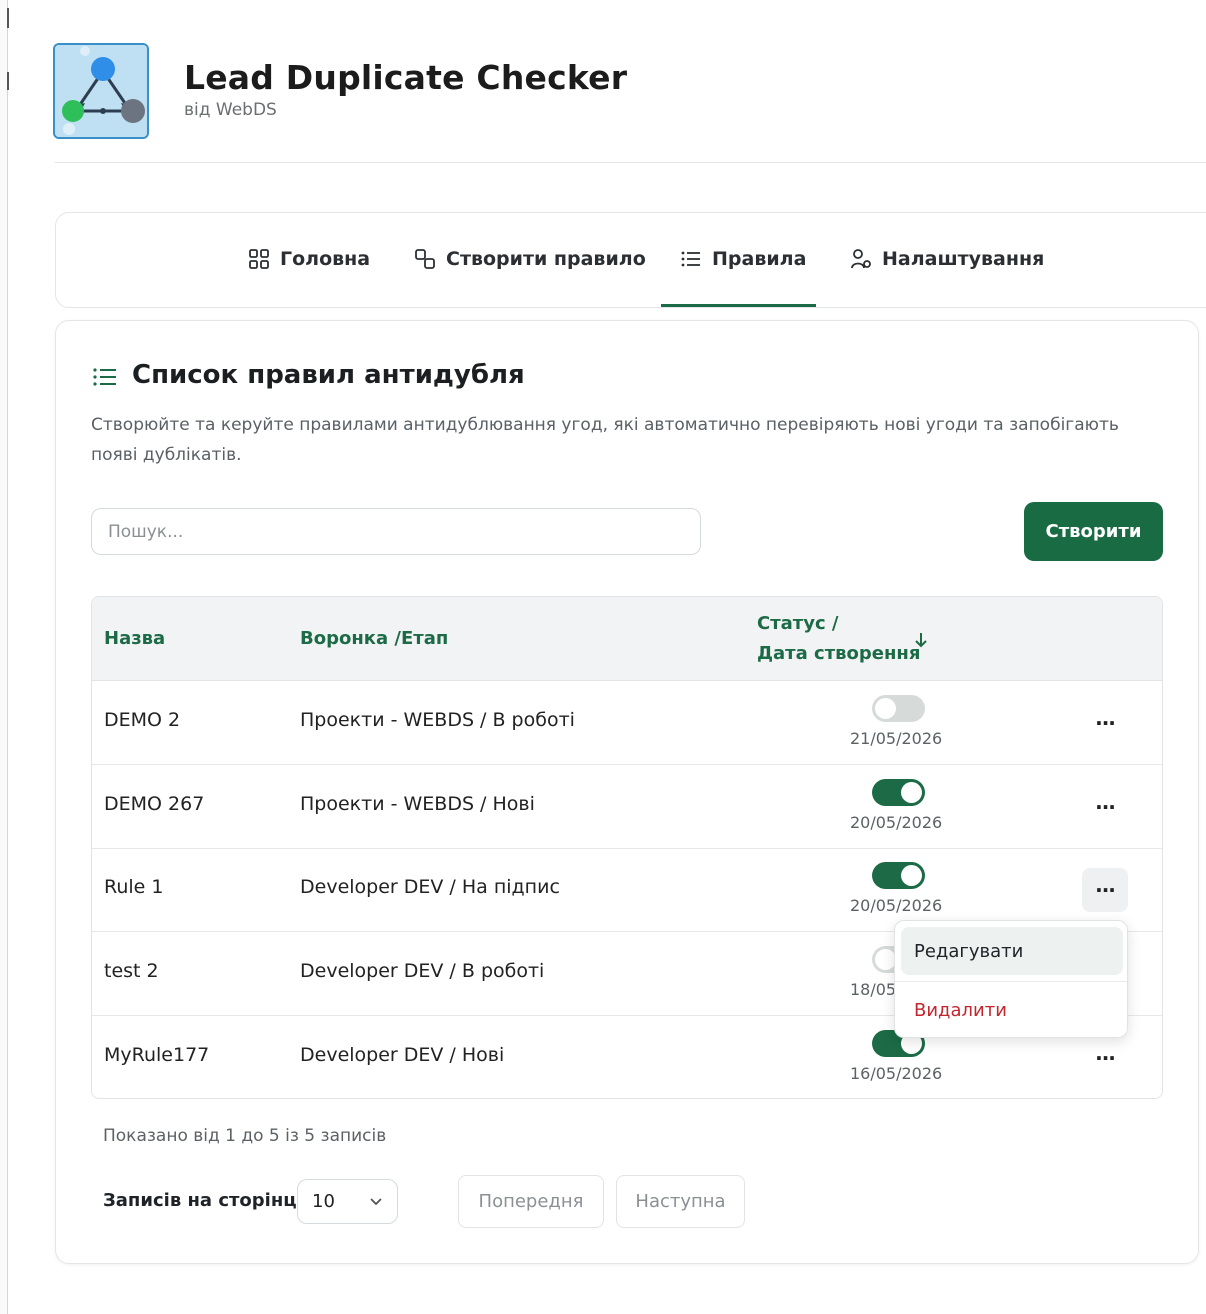  Describe the element at coordinates (406, 77) in the screenshot. I see `app-title: Lead Duplicate Checker` at that location.